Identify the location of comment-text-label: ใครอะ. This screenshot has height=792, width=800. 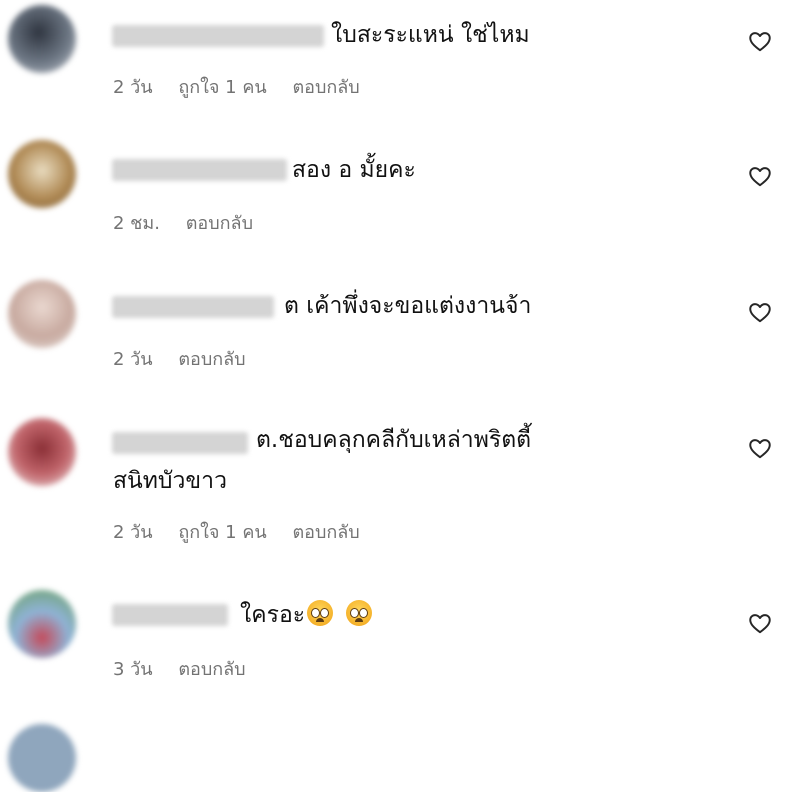
(273, 615).